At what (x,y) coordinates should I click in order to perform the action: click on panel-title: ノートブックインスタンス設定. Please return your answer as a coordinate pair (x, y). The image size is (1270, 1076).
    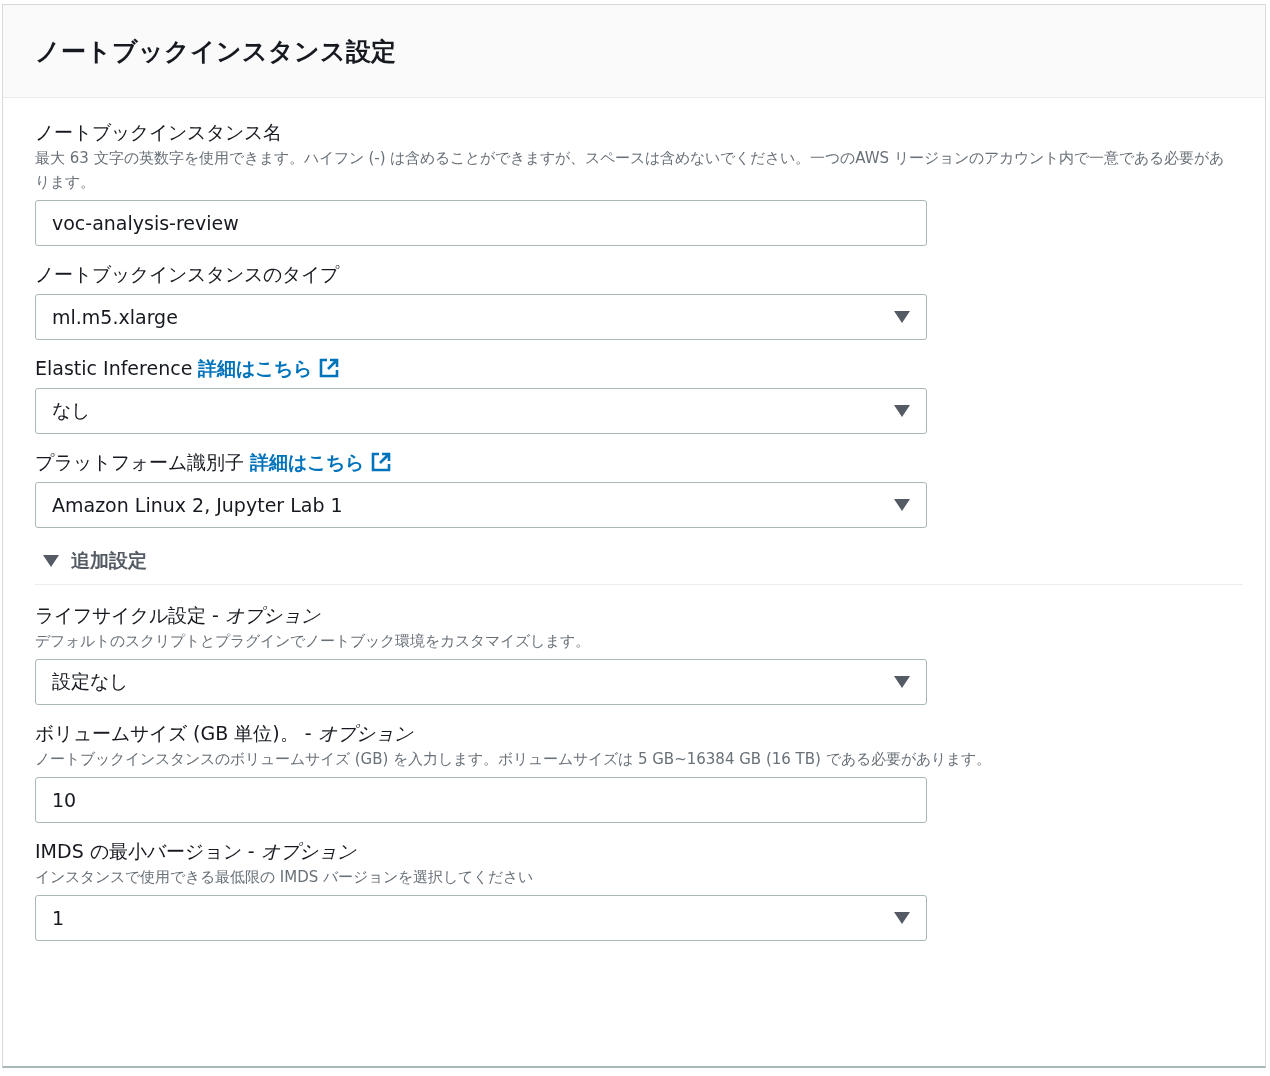
    Looking at the image, I should click on (215, 51).